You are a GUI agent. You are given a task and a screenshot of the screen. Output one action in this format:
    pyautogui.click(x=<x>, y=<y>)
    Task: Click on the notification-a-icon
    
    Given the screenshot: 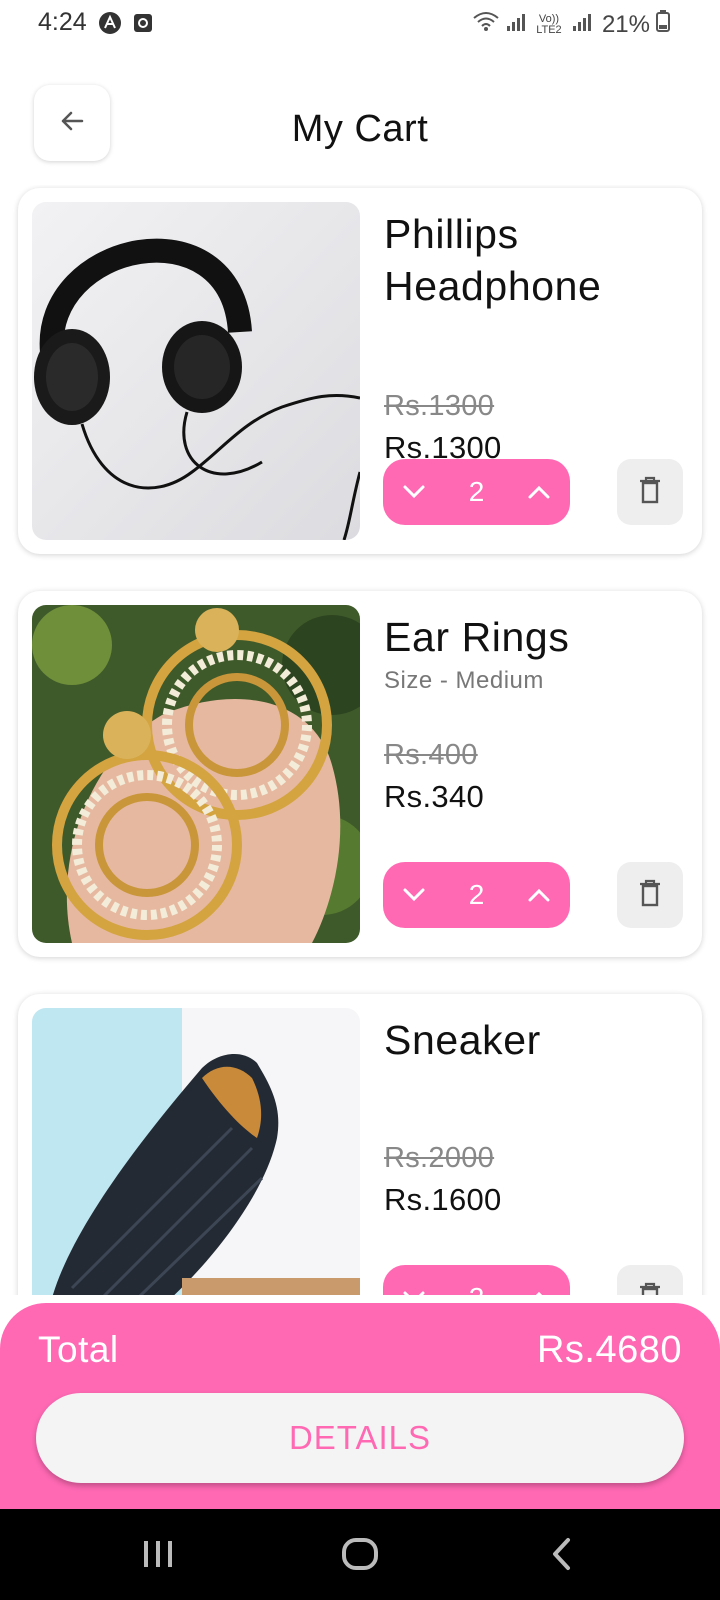 What is the action you would take?
    pyautogui.click(x=110, y=23)
    